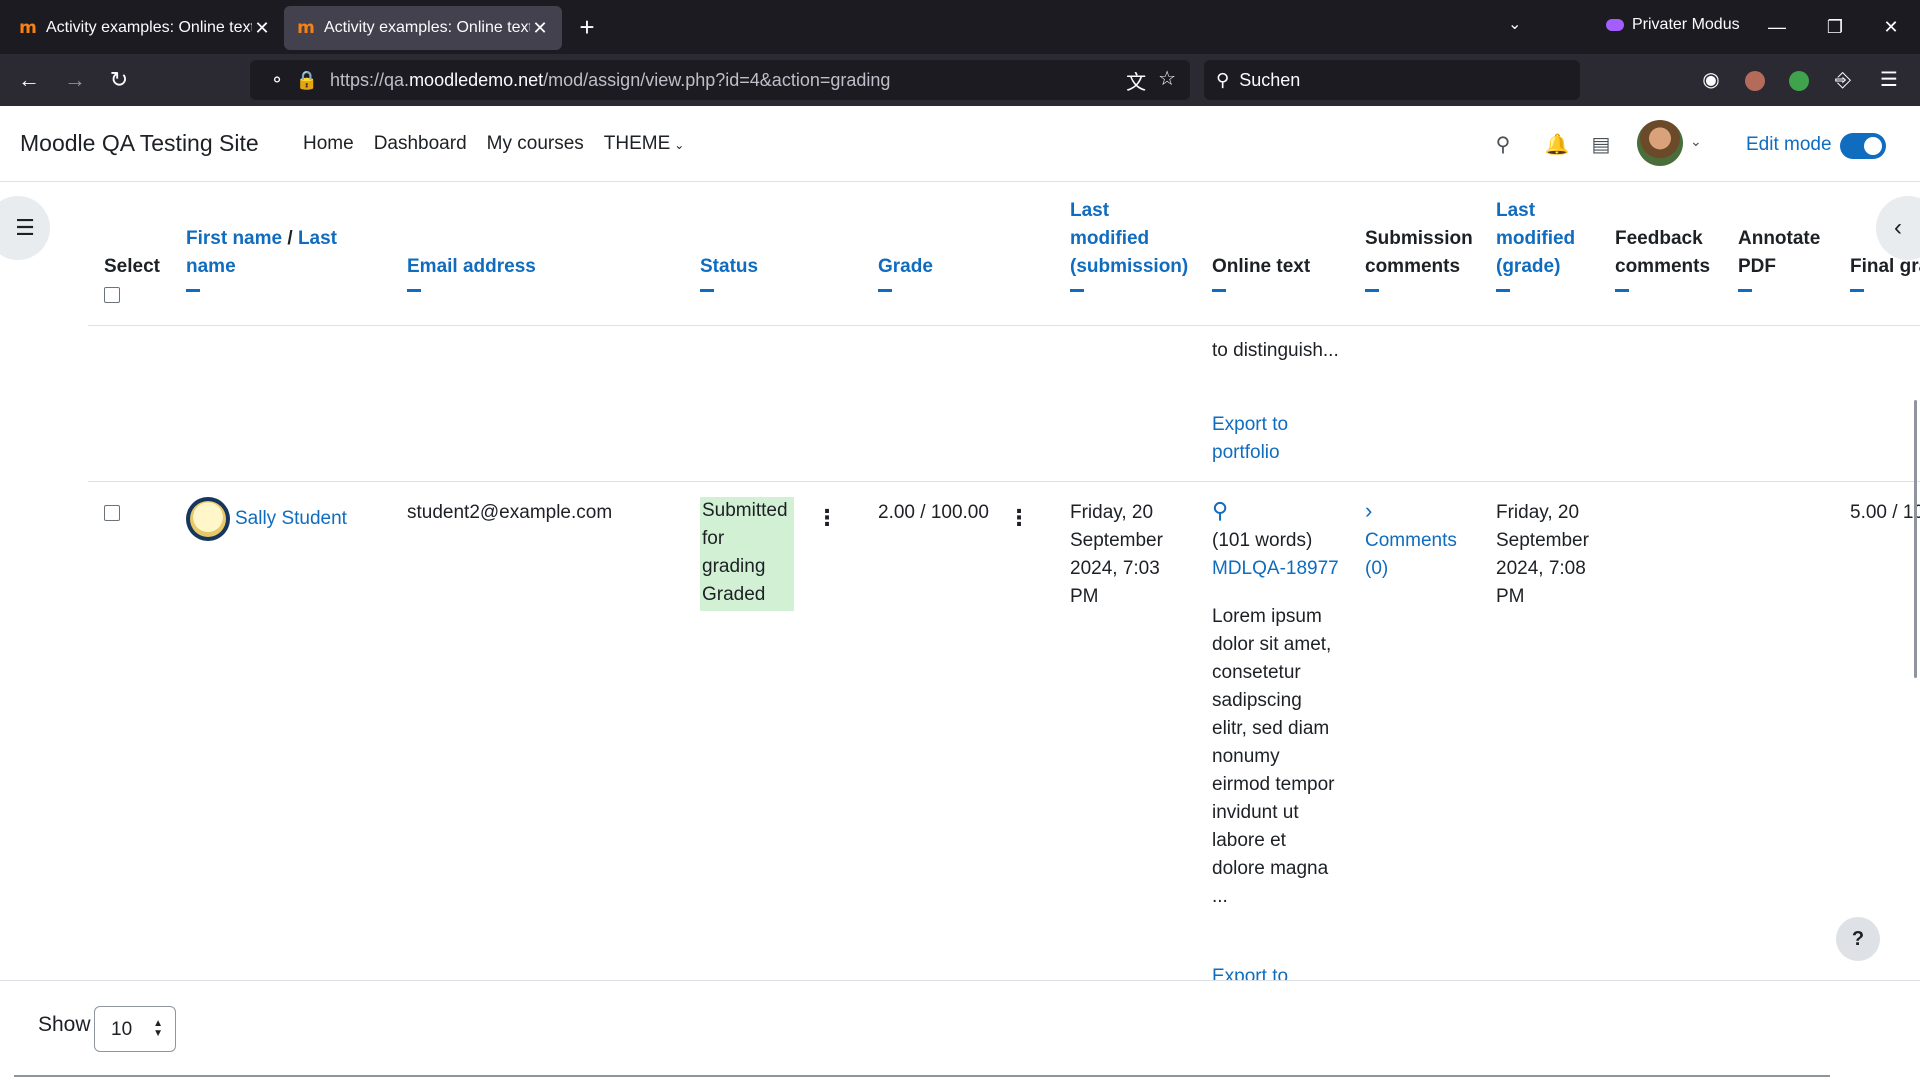 This screenshot has width=1920, height=1080. What do you see at coordinates (510, 512) in the screenshot?
I see `student-email: student2@example.com` at bounding box center [510, 512].